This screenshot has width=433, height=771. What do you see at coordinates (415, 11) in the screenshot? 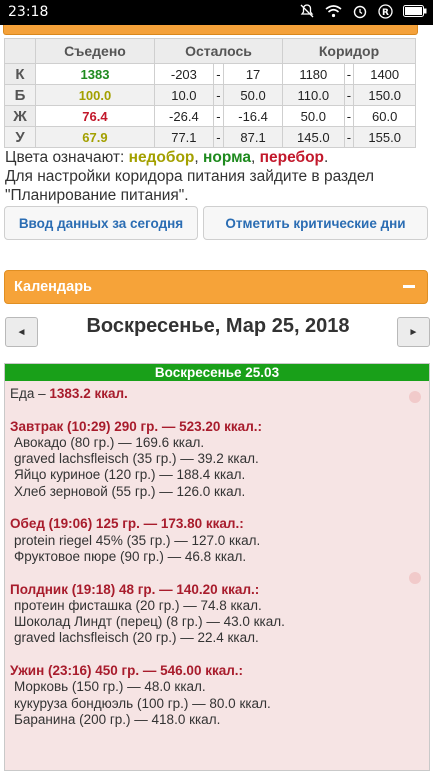
I see `battery-icon` at bounding box center [415, 11].